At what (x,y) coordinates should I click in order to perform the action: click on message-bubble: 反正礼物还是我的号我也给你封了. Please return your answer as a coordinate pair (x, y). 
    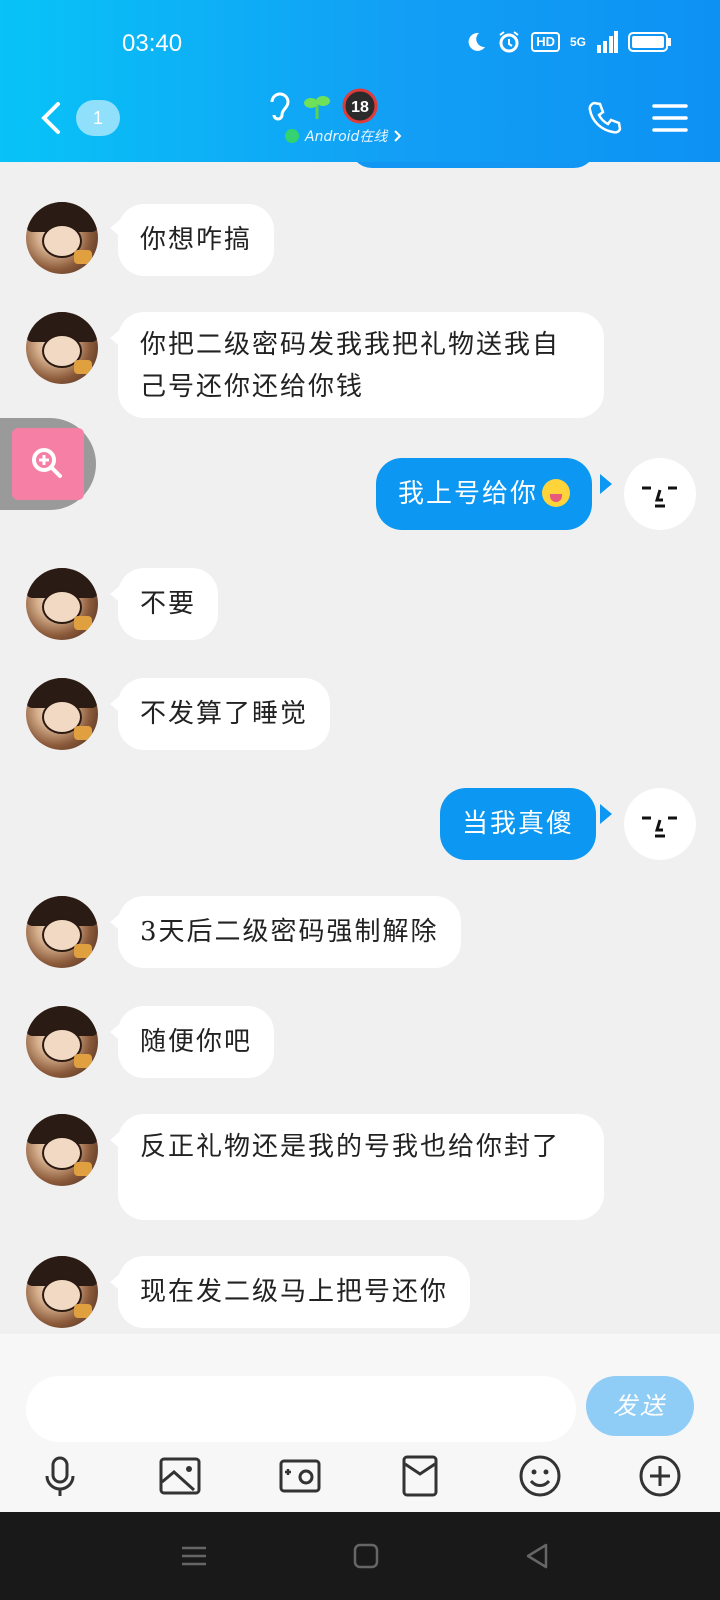
    Looking at the image, I should click on (361, 1167).